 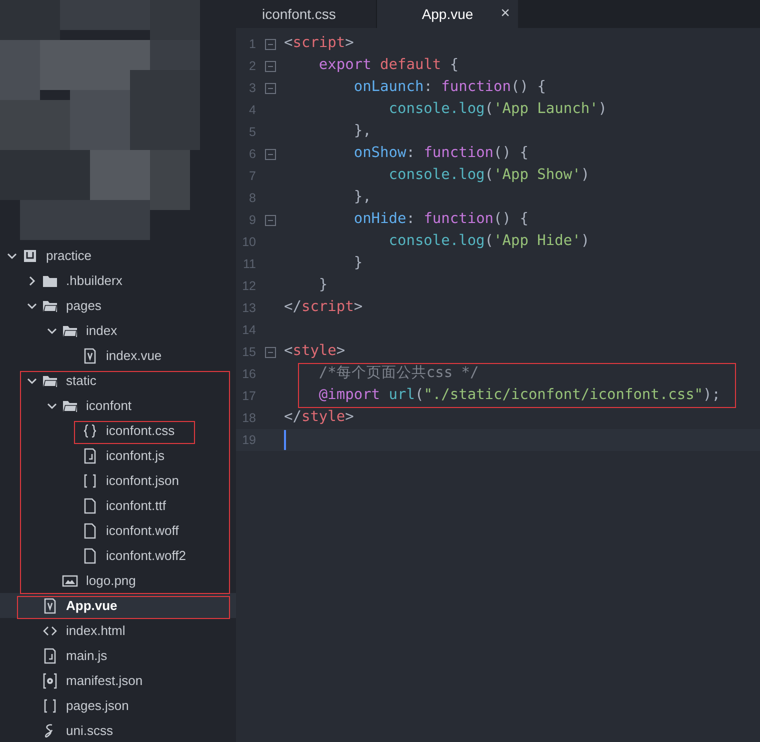 I want to click on code-line: console.log('App Hide'), so click(x=489, y=242).